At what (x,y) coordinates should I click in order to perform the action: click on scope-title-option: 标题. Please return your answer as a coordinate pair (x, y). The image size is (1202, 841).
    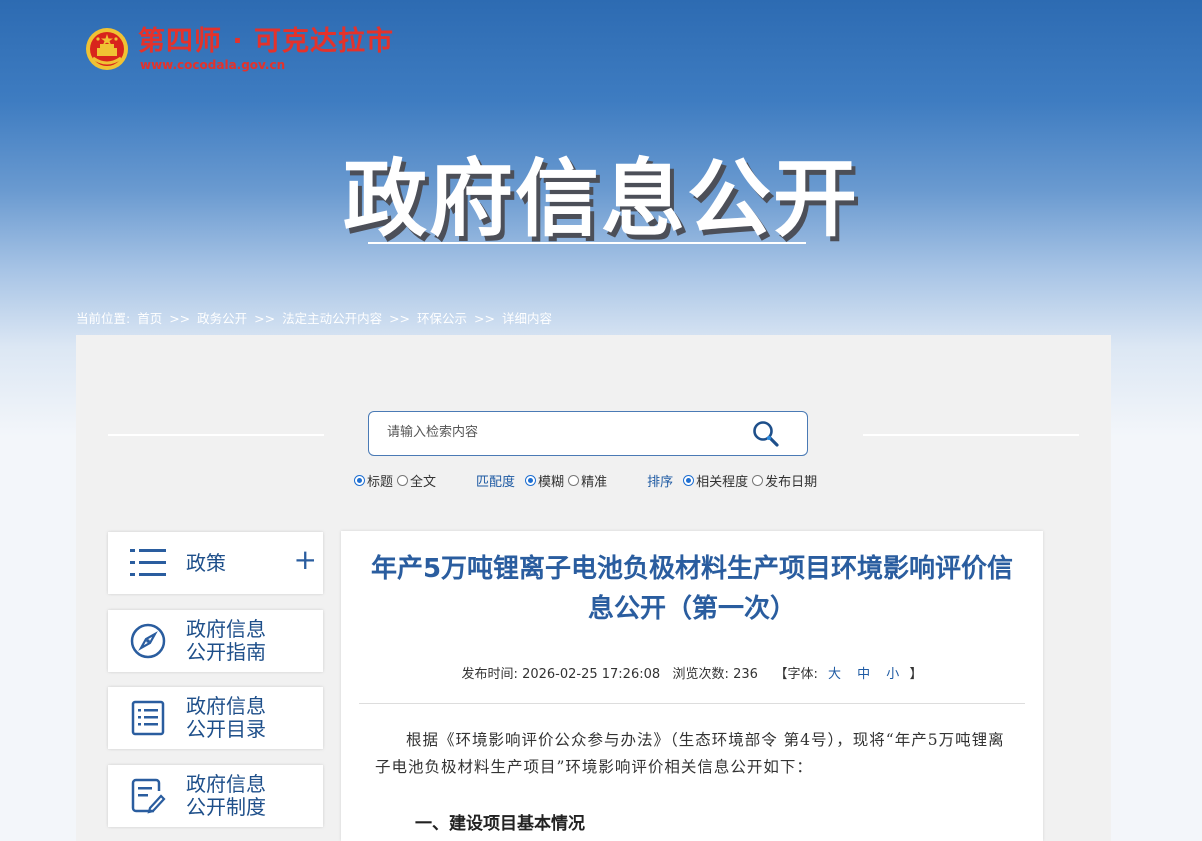
    Looking at the image, I should click on (373, 480).